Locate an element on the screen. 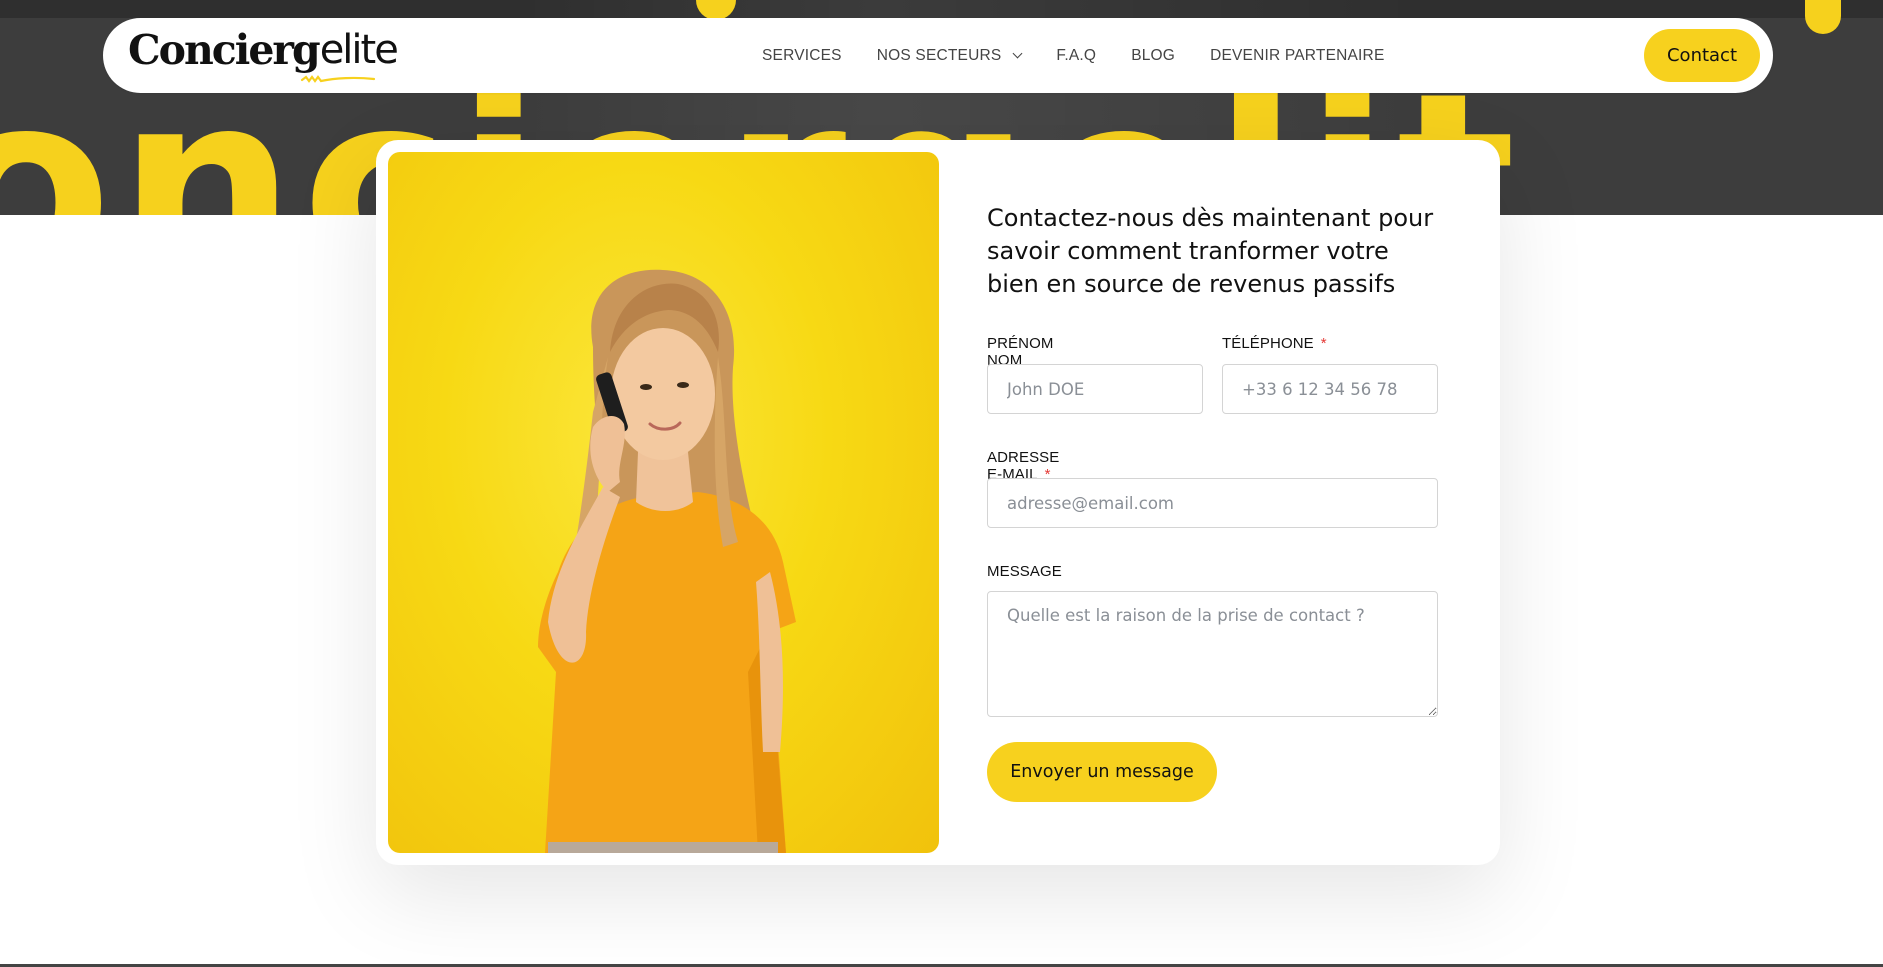 The width and height of the screenshot is (1883, 967). message-textarea is located at coordinates (1212, 654).